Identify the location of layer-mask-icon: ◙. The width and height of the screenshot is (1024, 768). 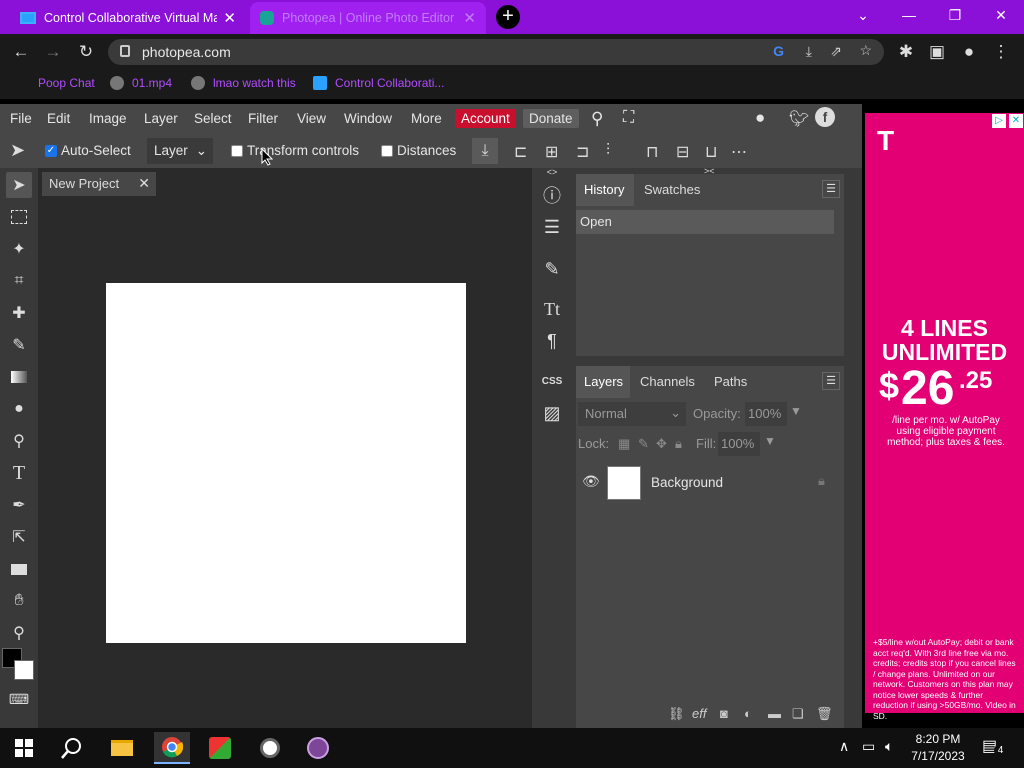
(724, 713).